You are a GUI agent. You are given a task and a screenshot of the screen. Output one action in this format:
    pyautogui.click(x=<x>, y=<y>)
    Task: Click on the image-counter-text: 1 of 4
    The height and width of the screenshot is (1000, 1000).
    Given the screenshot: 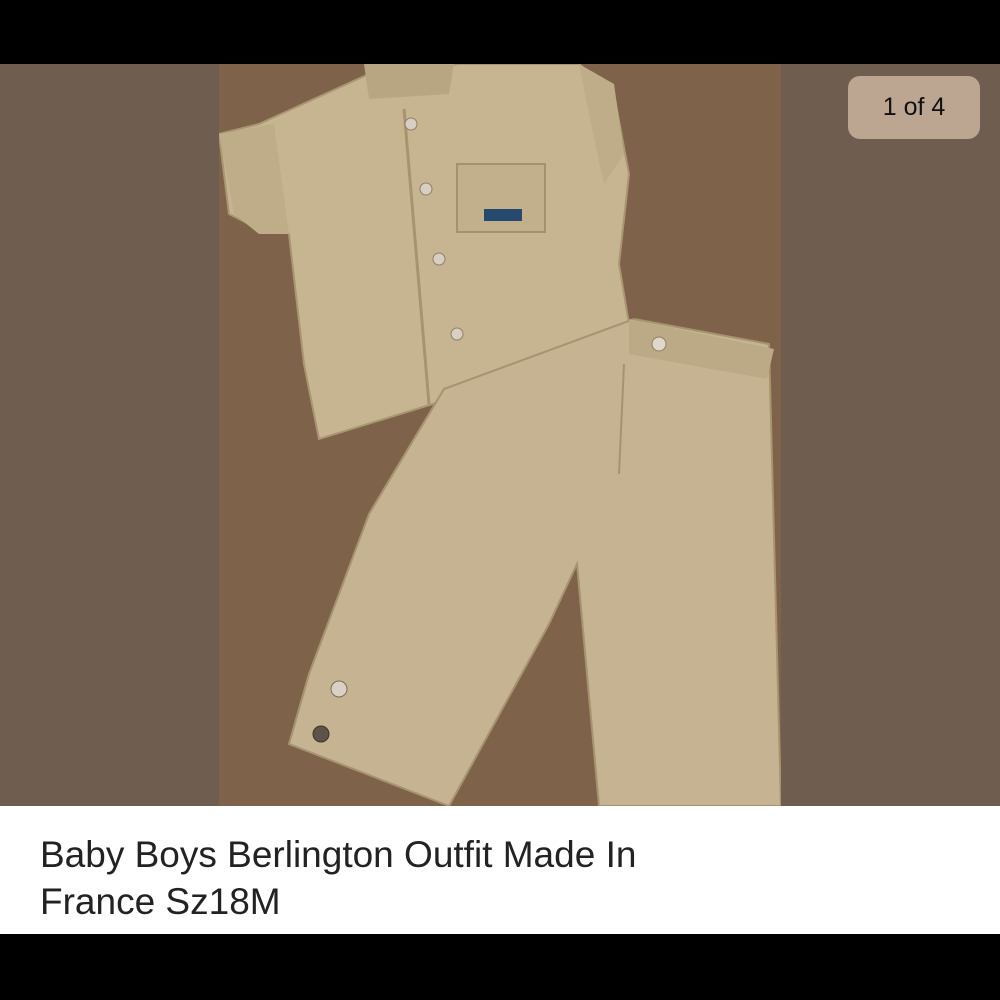 What is the action you would take?
    pyautogui.click(x=914, y=107)
    